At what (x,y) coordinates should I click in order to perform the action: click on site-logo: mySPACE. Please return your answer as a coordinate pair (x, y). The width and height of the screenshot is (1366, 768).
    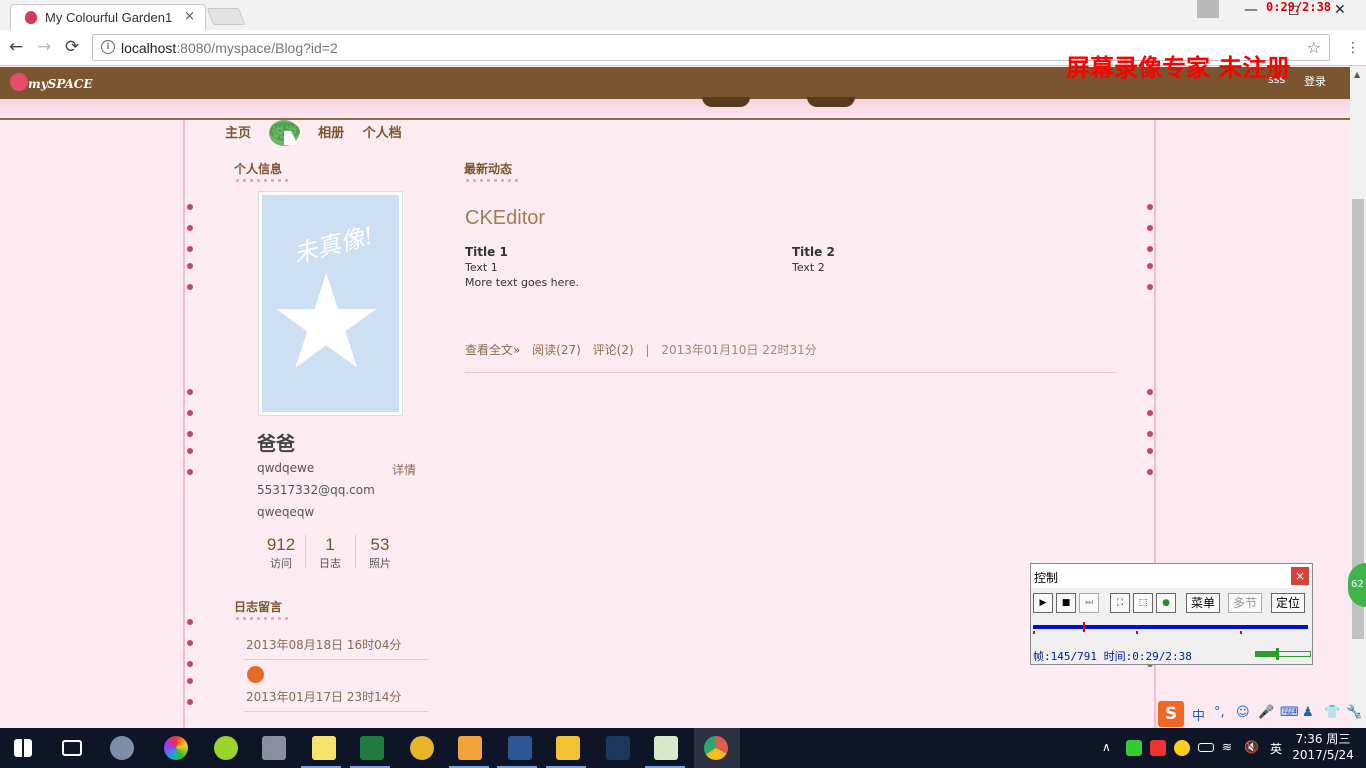
    Looking at the image, I should click on (60, 84).